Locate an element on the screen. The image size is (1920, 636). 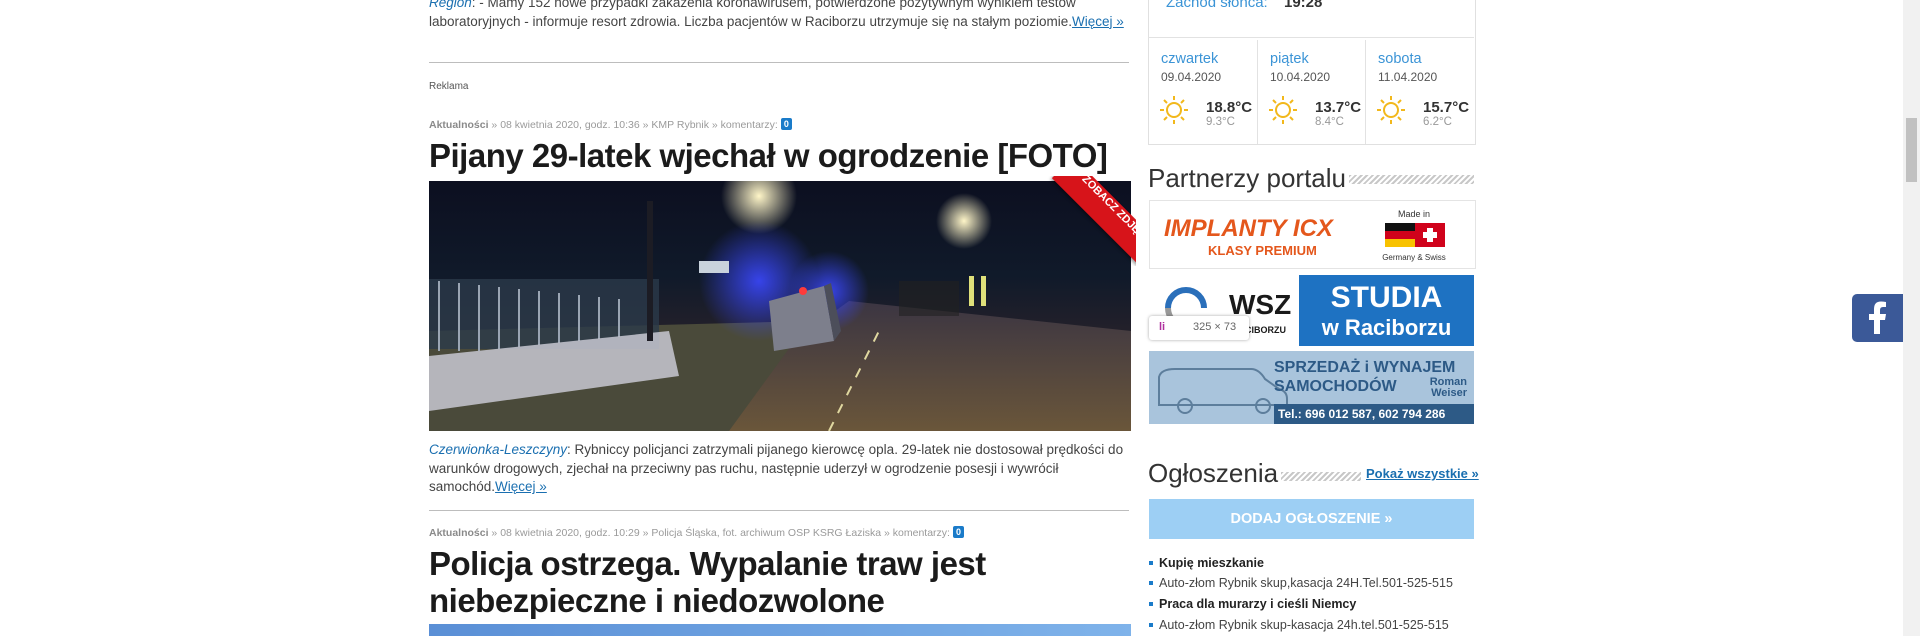
show-all-ads-link: Pokaż wszystkie » is located at coordinates (1422, 473).